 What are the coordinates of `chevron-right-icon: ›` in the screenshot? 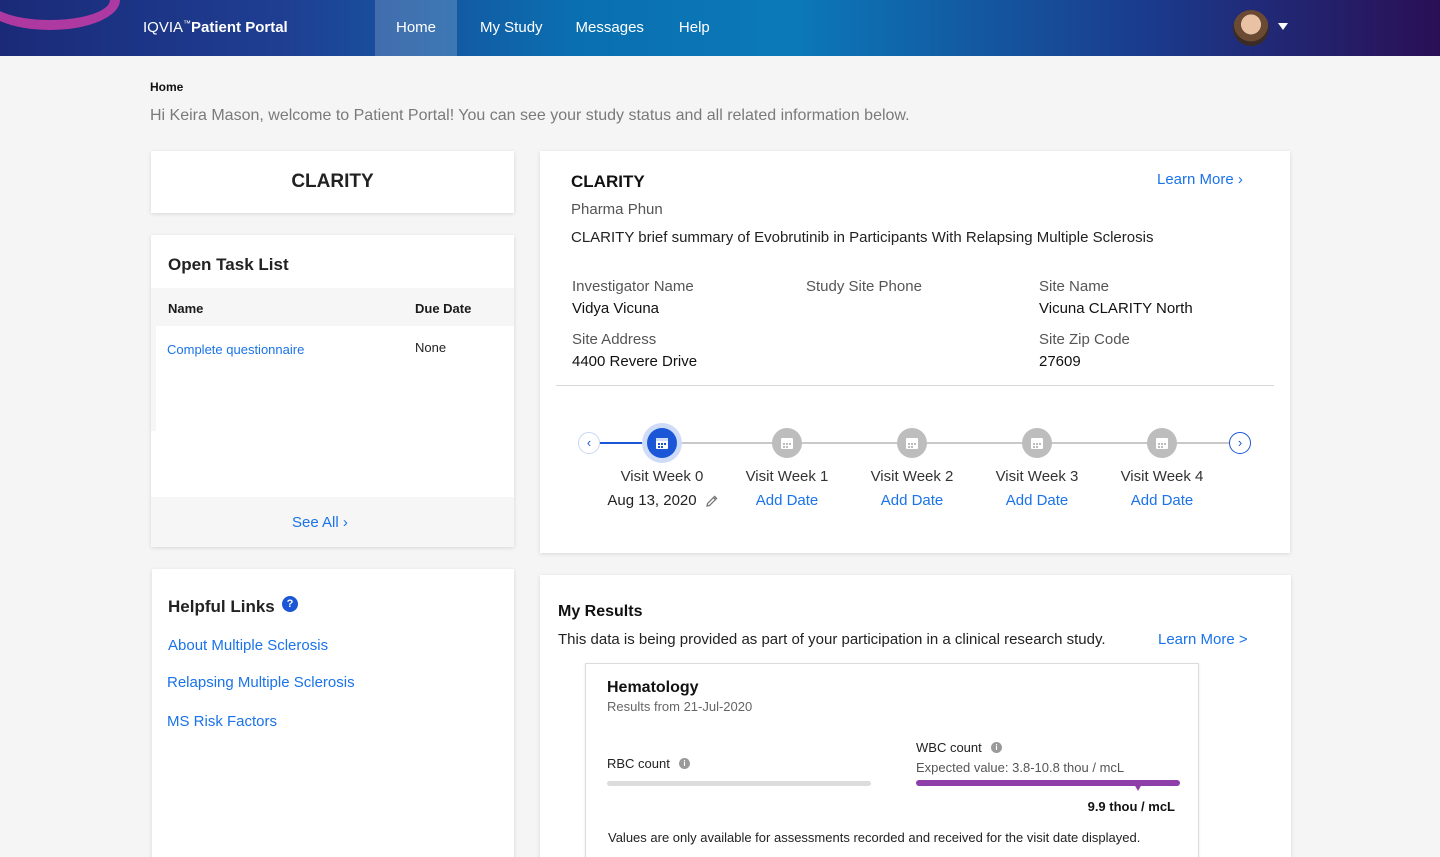 It's located at (1240, 443).